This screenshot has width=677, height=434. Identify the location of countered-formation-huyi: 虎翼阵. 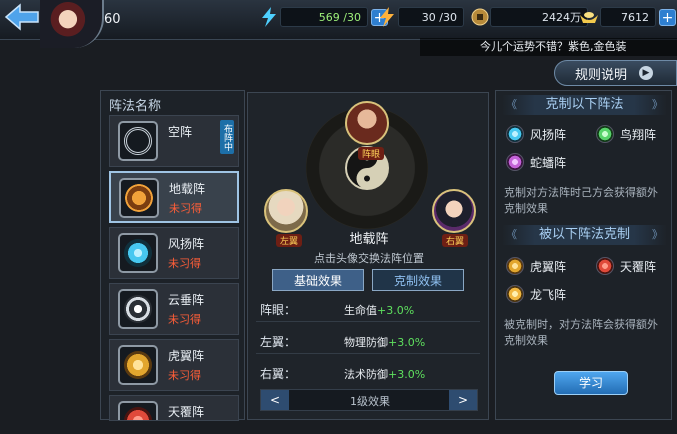
(536, 266).